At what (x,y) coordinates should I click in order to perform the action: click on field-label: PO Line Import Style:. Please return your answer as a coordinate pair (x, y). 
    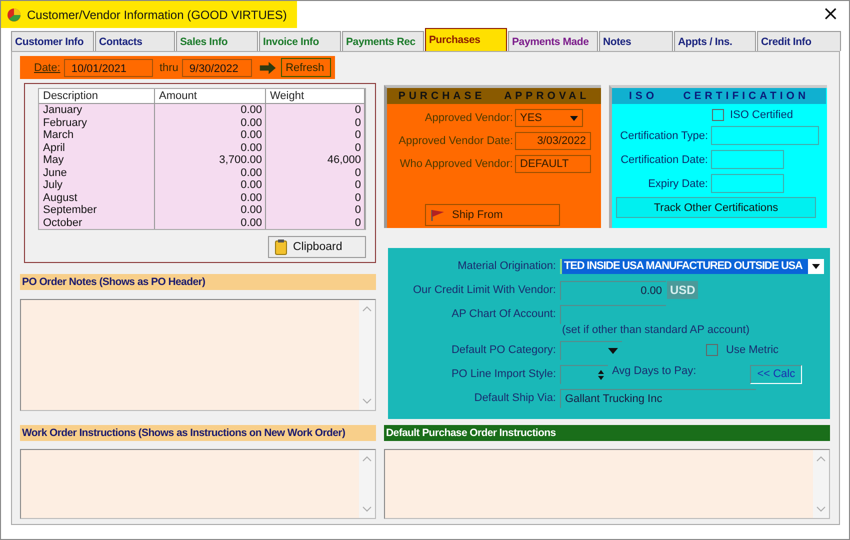
    Looking at the image, I should click on (503, 374).